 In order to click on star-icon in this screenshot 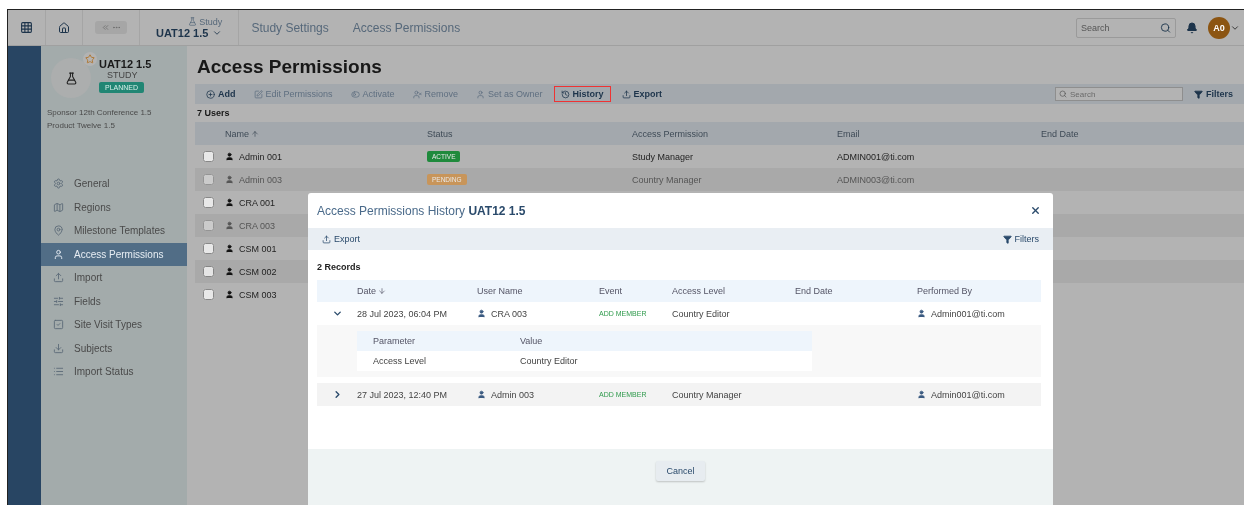, I will do `click(90, 59)`.